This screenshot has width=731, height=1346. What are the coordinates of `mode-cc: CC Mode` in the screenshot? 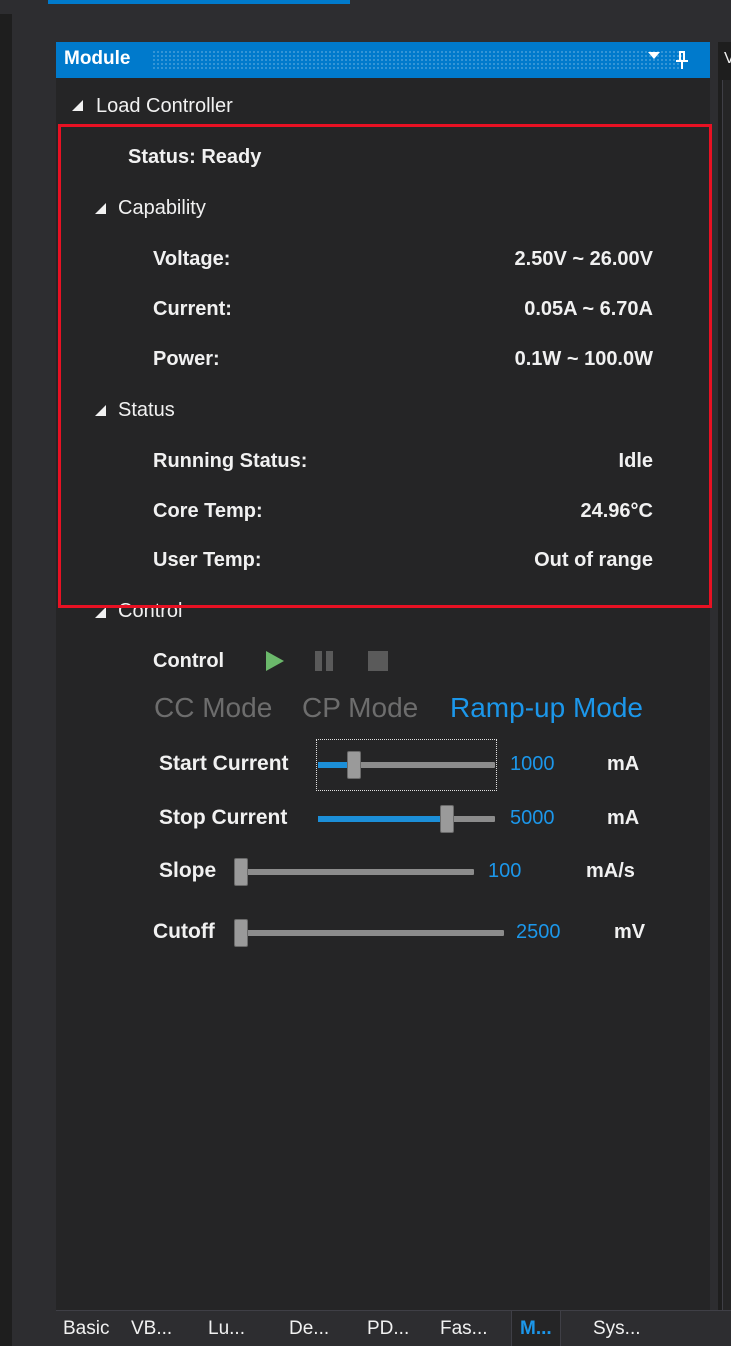 It's located at (213, 708).